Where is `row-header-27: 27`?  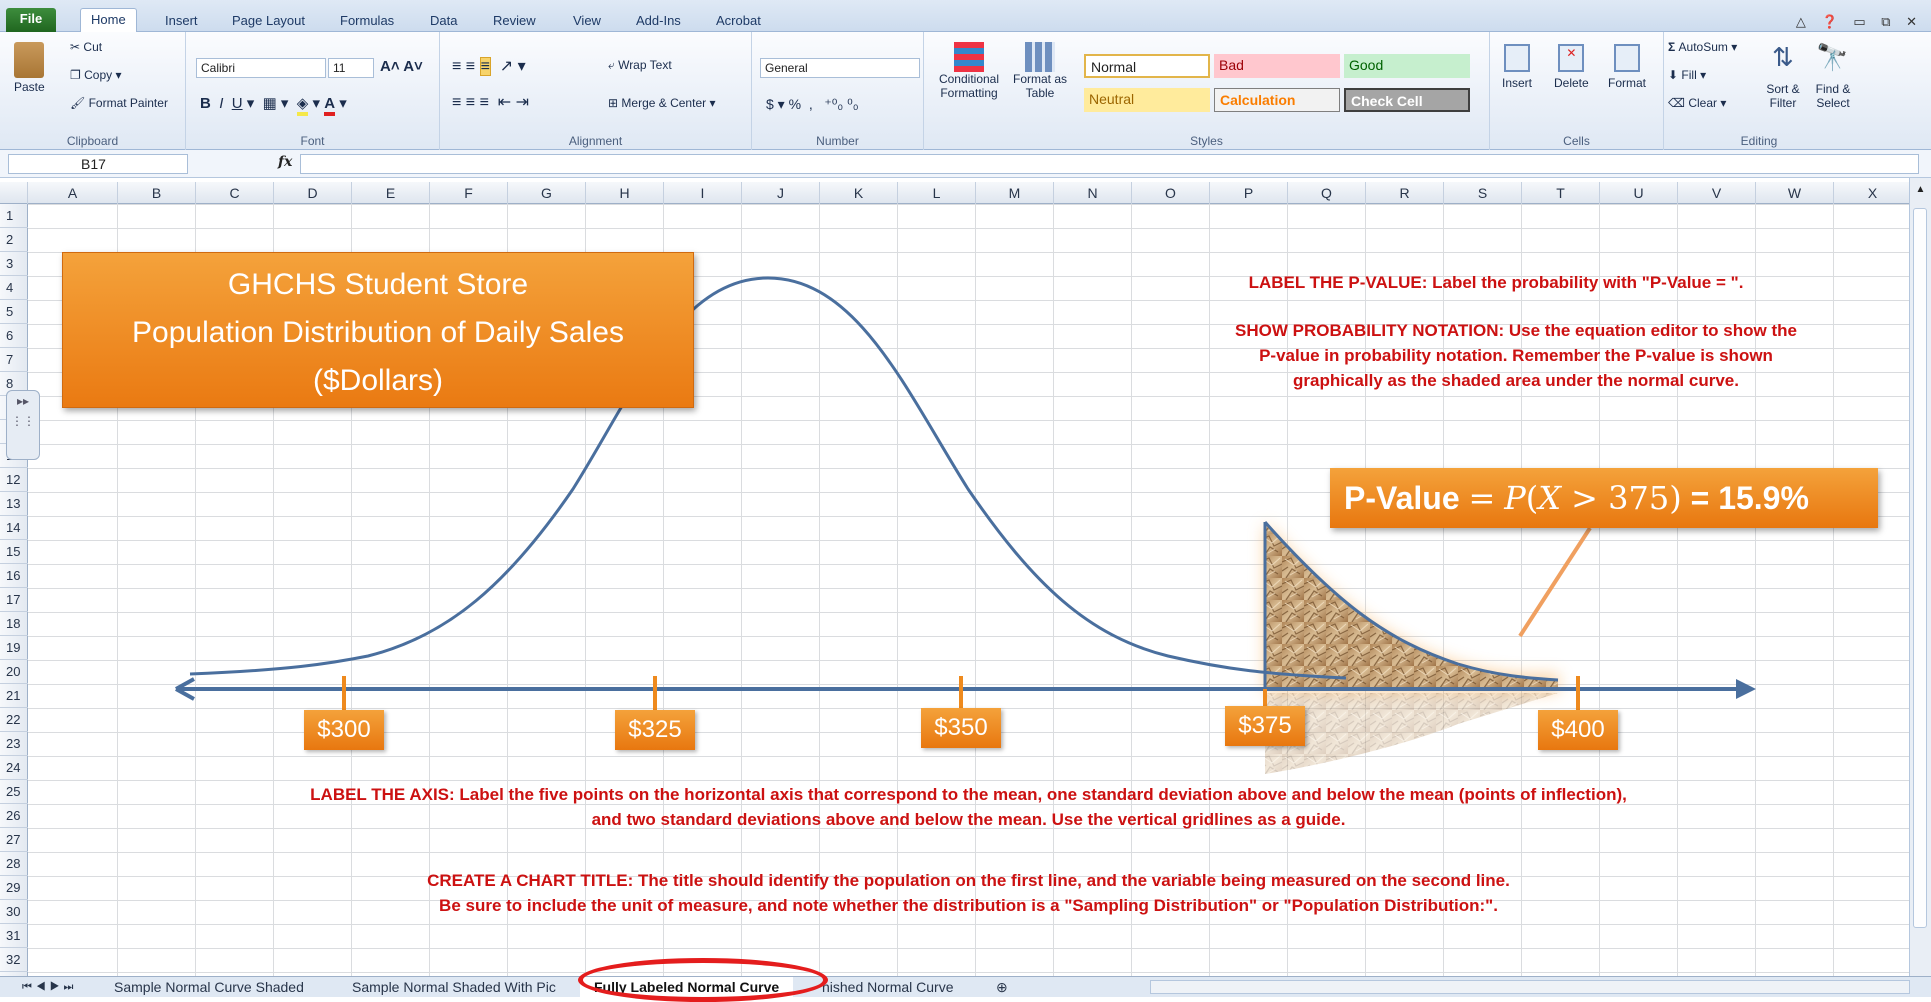
row-header-27: 27 is located at coordinates (14, 840).